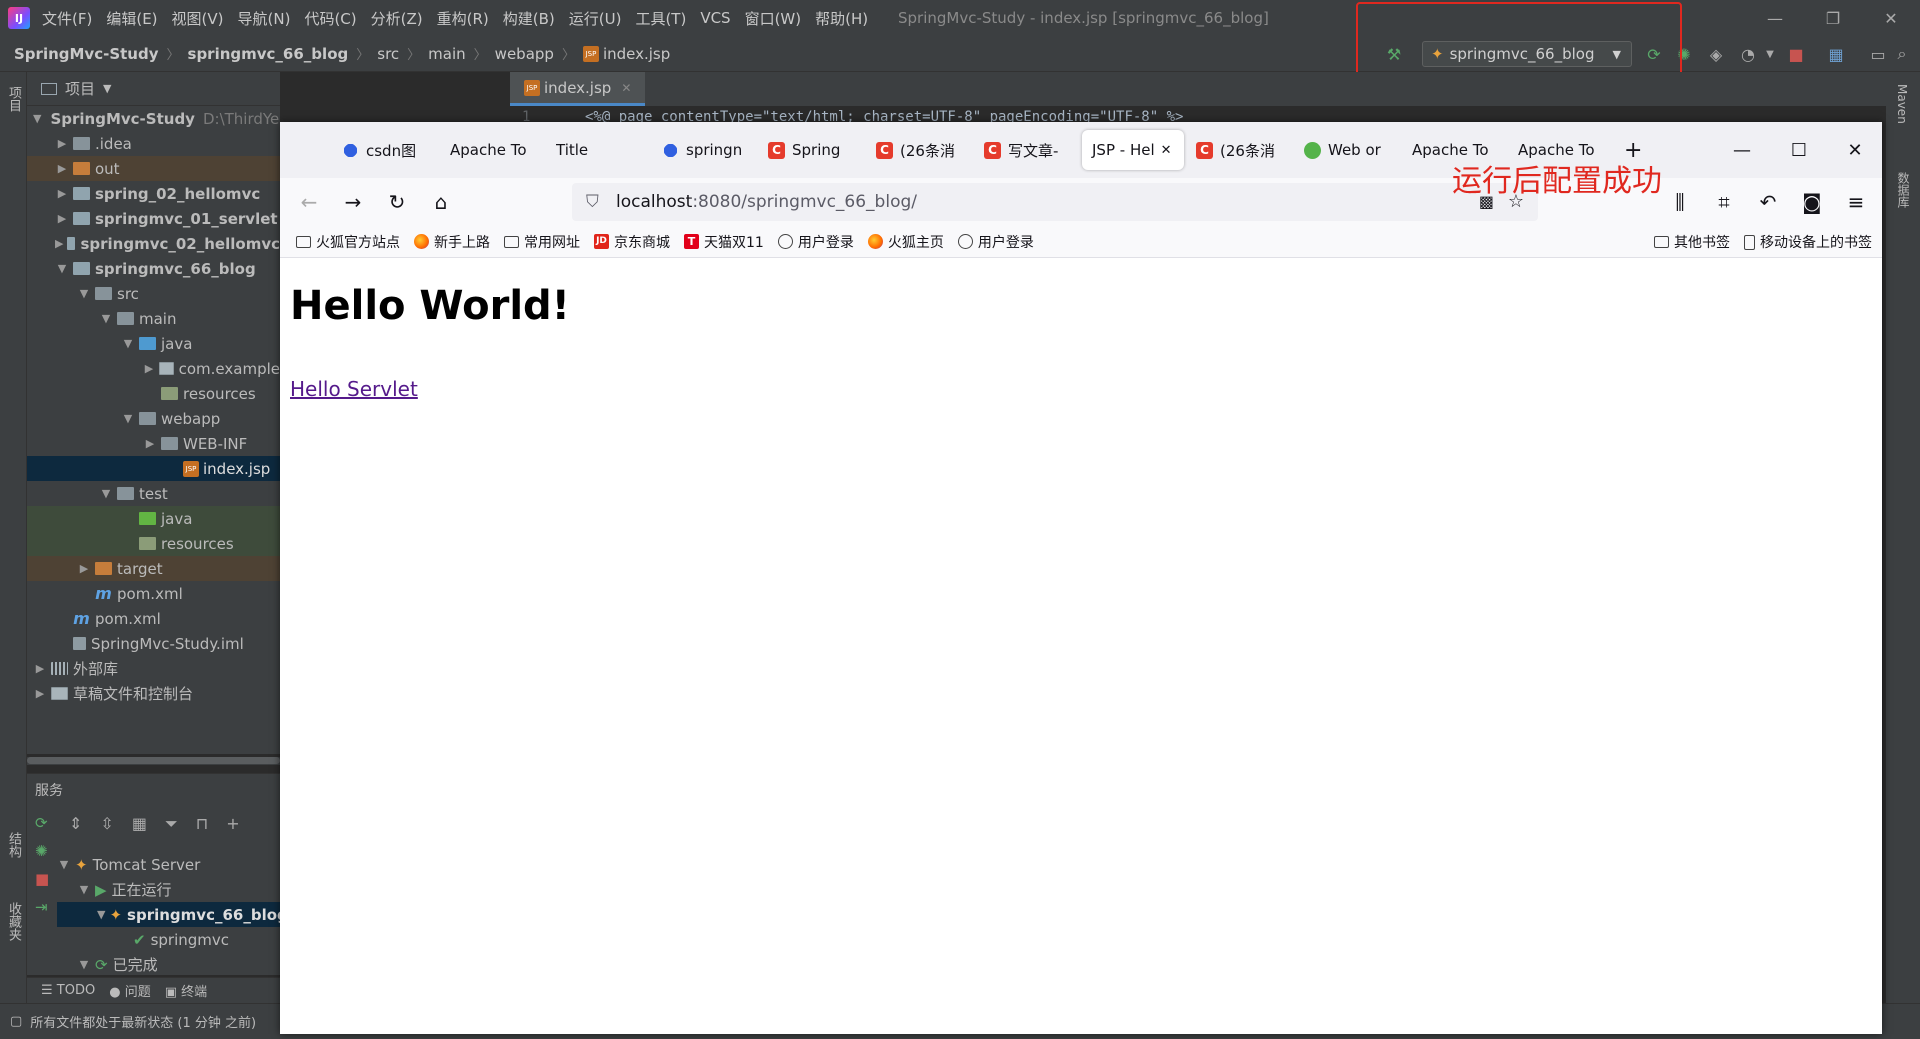  Describe the element at coordinates (75, 824) in the screenshot. I see `expand-all-icon: ⇕` at that location.